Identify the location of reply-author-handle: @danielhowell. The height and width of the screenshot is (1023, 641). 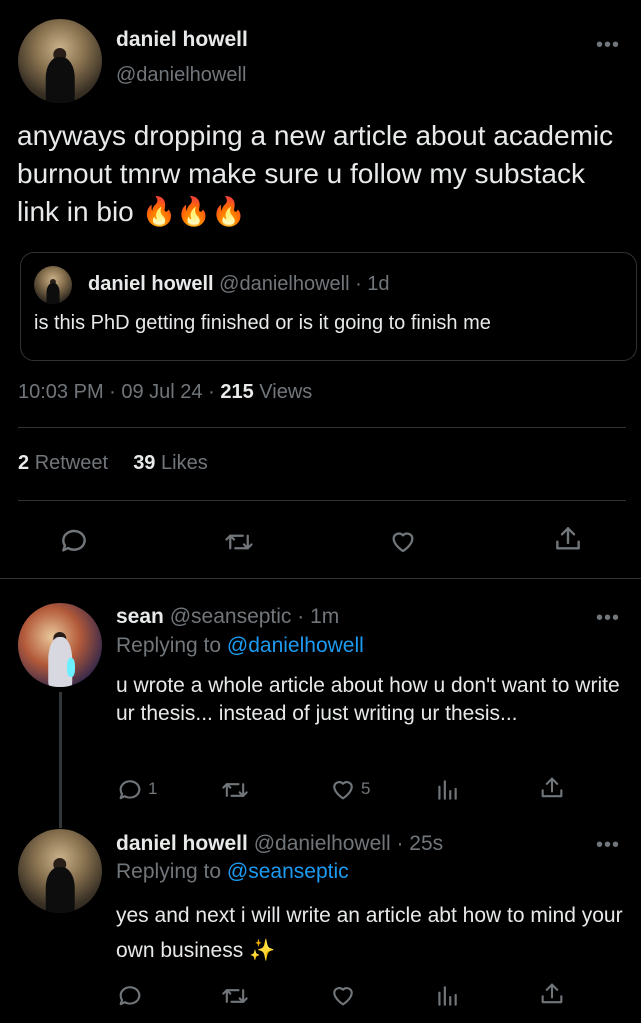
(322, 843).